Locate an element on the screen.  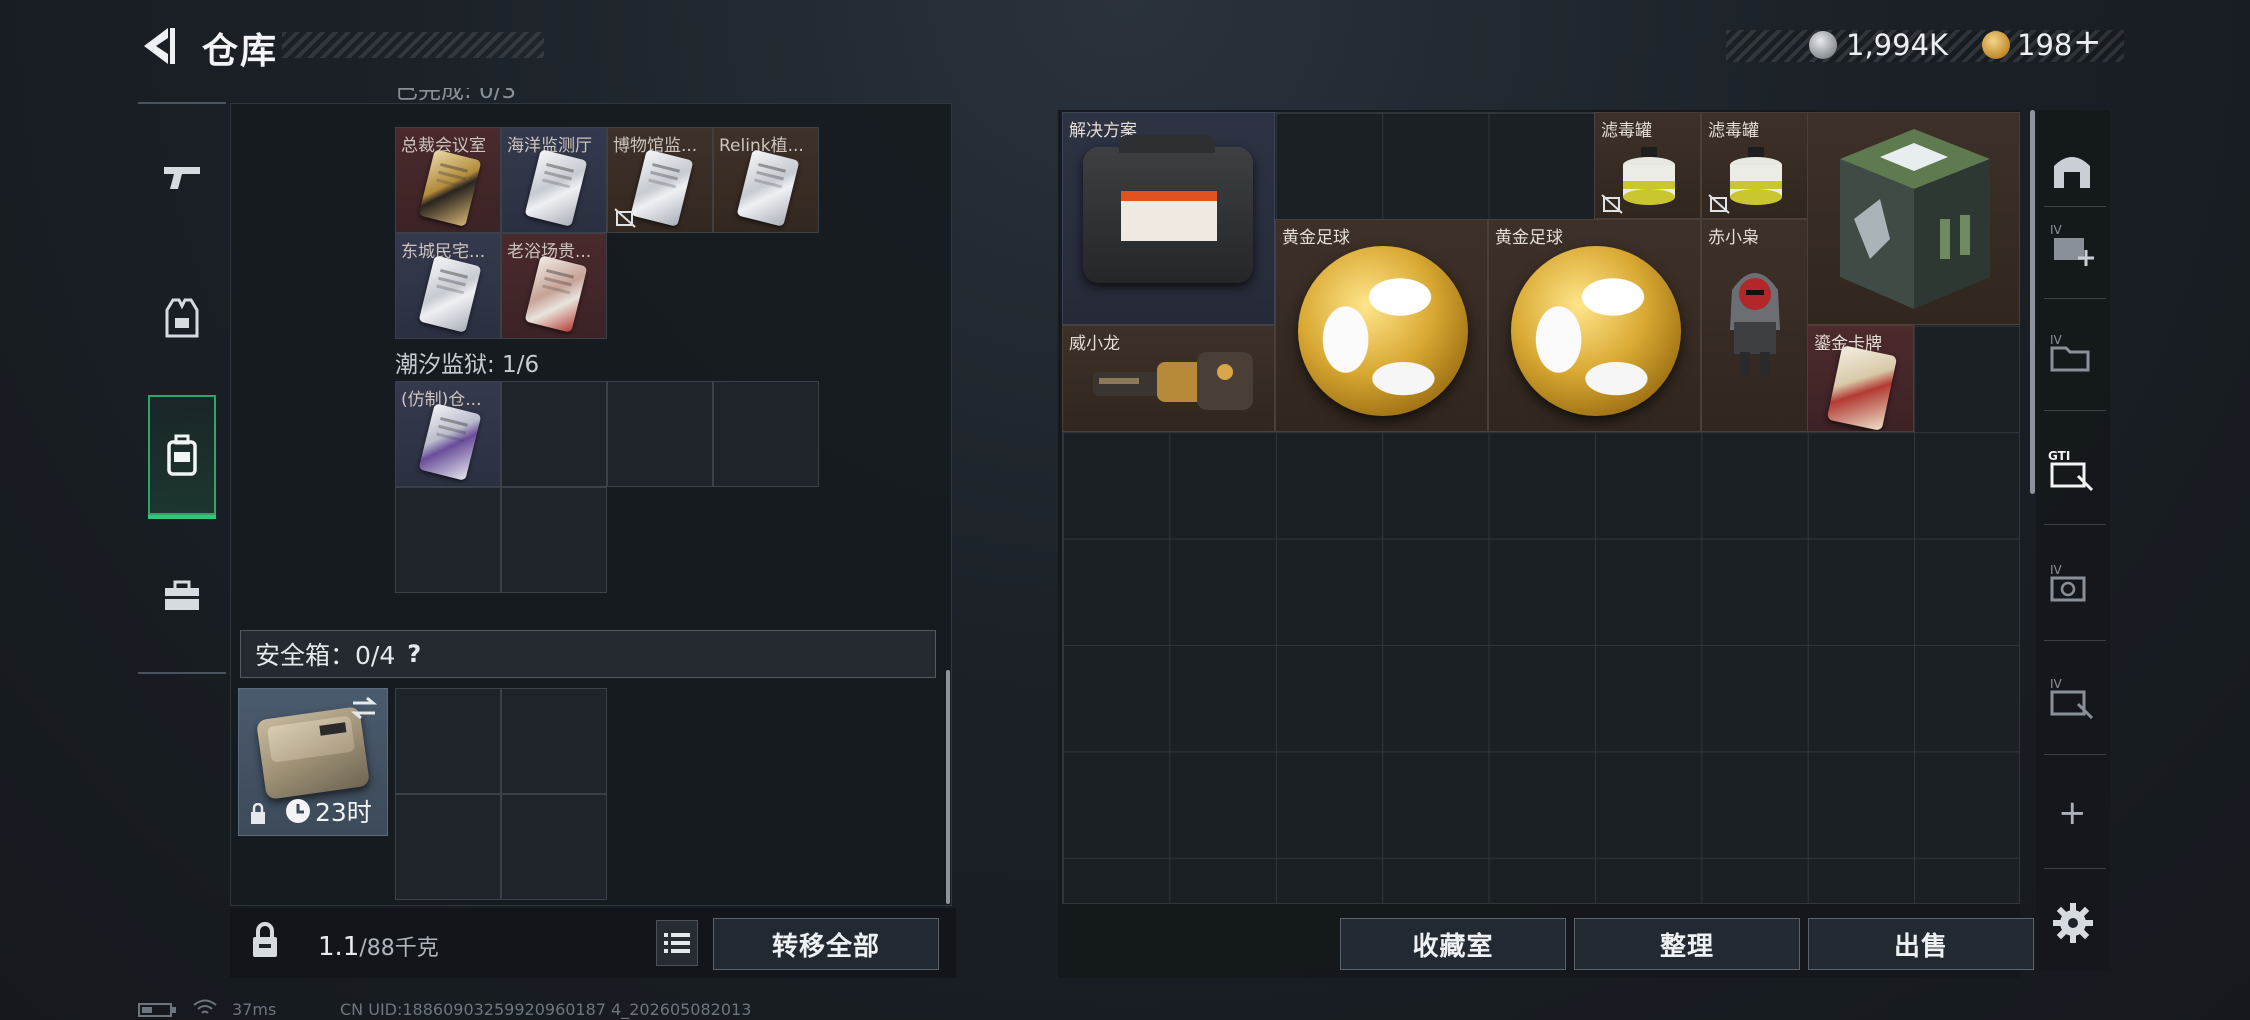
section-title-prison: 潮汐监狱: 1/6 is located at coordinates (467, 365).